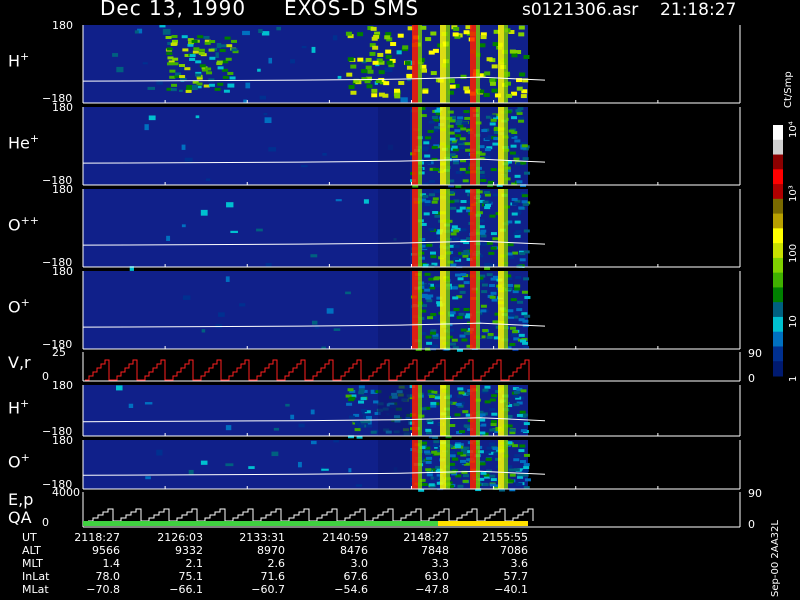 The width and height of the screenshot is (800, 600). I want to click on orbit-table-cell: 3.6, so click(519, 563).